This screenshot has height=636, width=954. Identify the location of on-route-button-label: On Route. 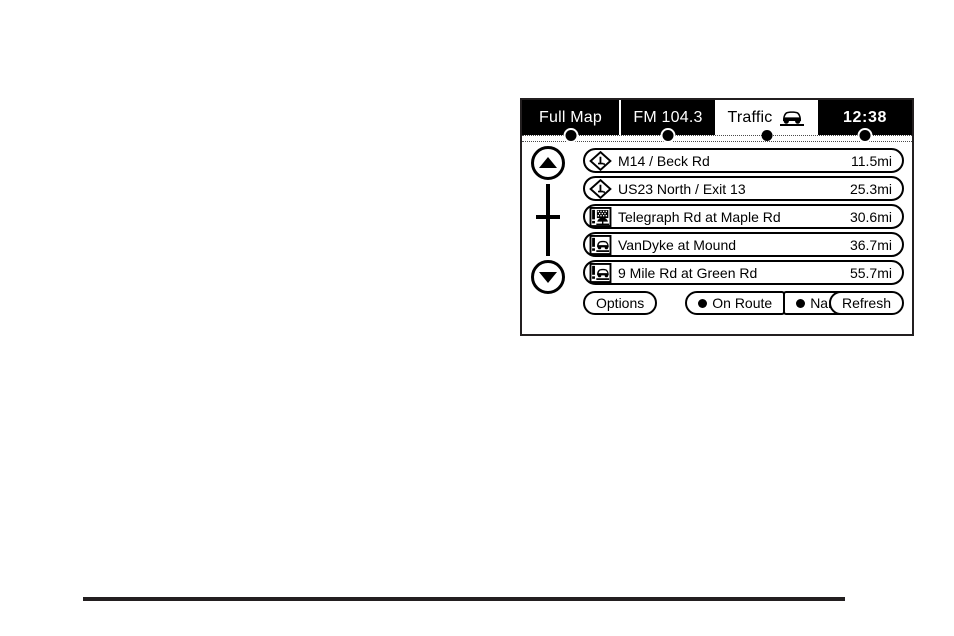
(742, 303).